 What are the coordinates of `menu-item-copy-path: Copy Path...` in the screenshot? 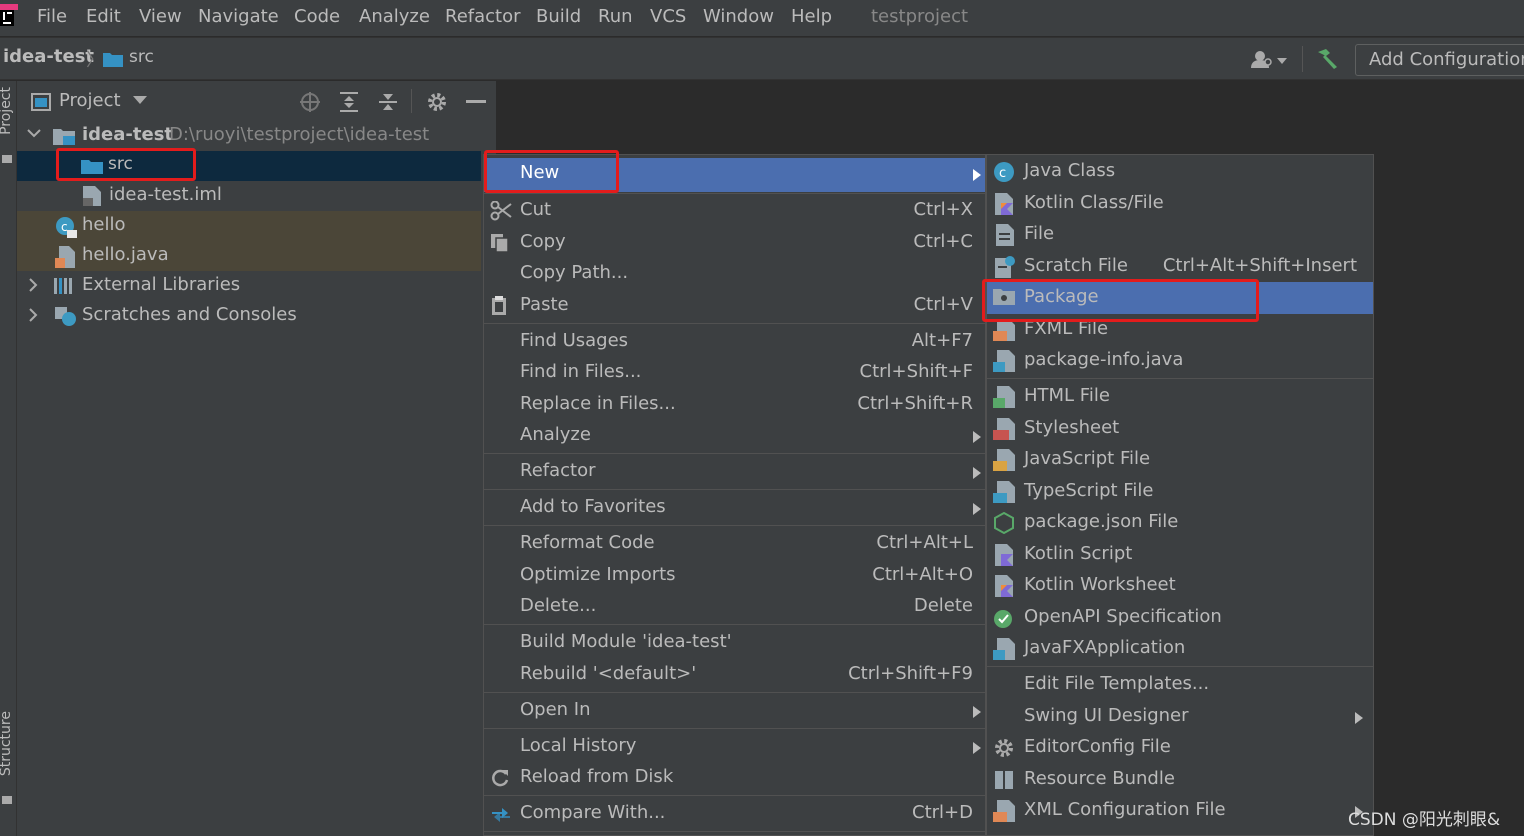 It's located at (734, 274).